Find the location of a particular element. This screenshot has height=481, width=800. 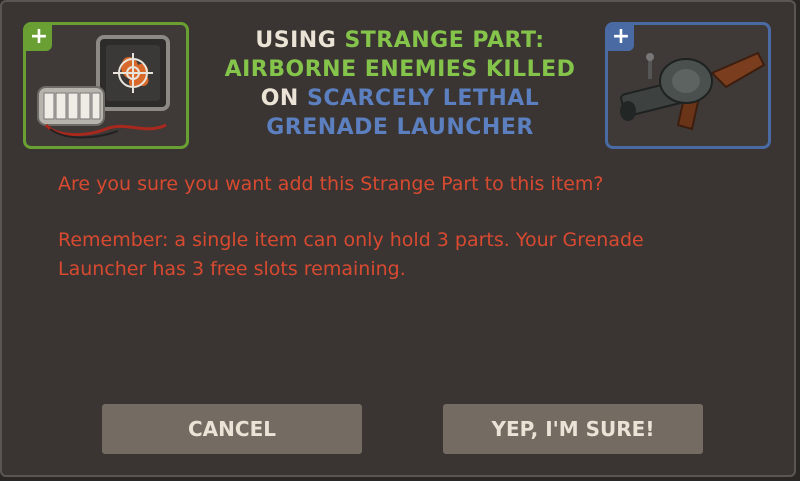

strange-part-item-slot: + is located at coordinates (106, 85).